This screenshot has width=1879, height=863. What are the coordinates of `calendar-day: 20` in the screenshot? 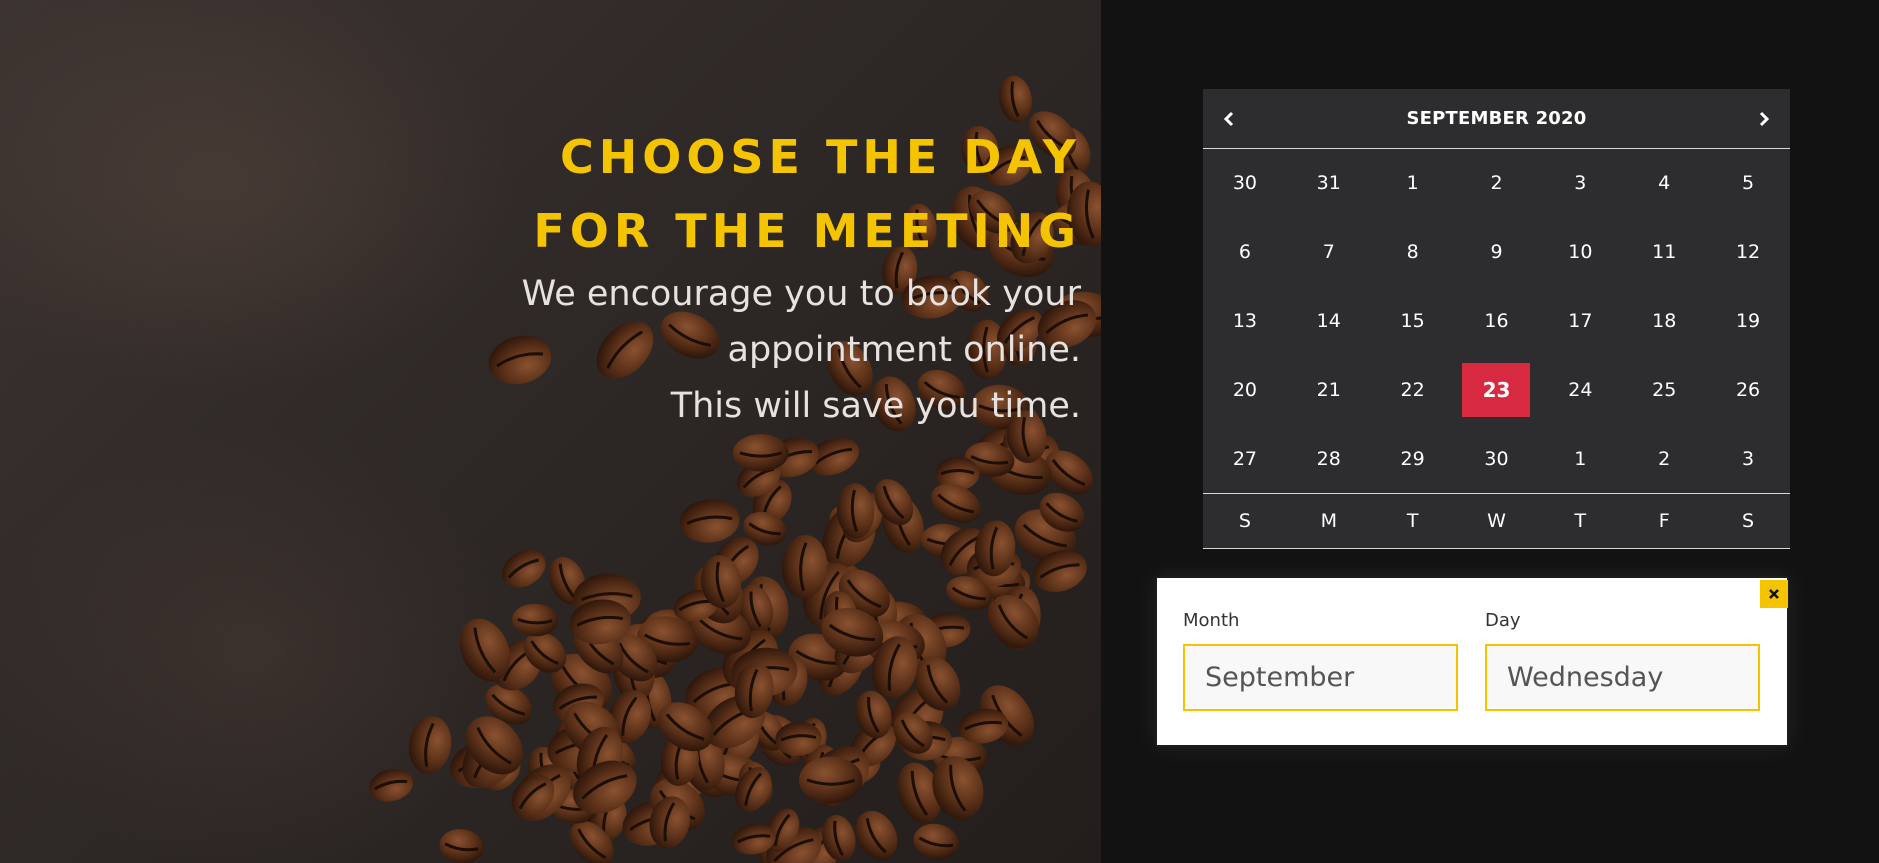 It's located at (1245, 389).